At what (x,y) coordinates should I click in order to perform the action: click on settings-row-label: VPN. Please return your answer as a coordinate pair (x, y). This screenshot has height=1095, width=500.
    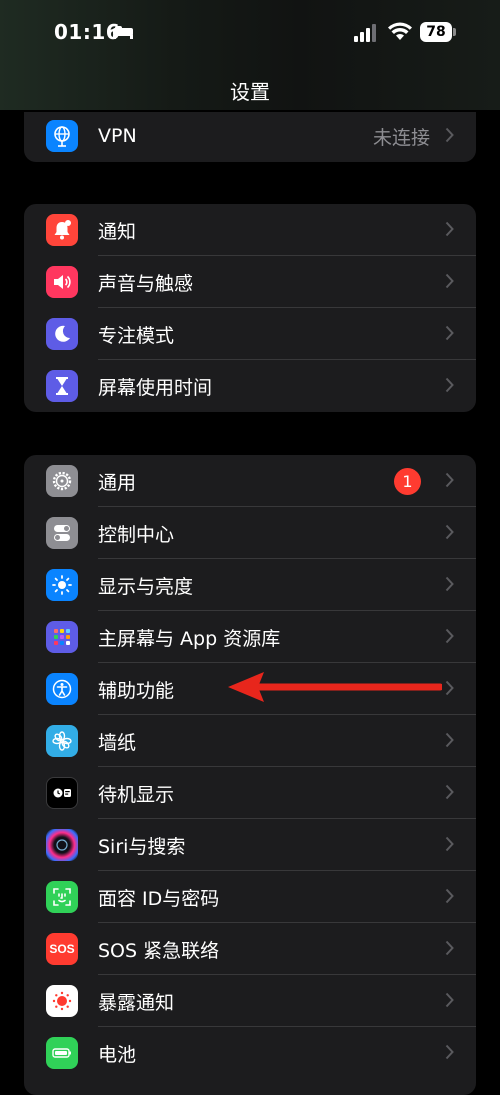
    Looking at the image, I should click on (117, 136).